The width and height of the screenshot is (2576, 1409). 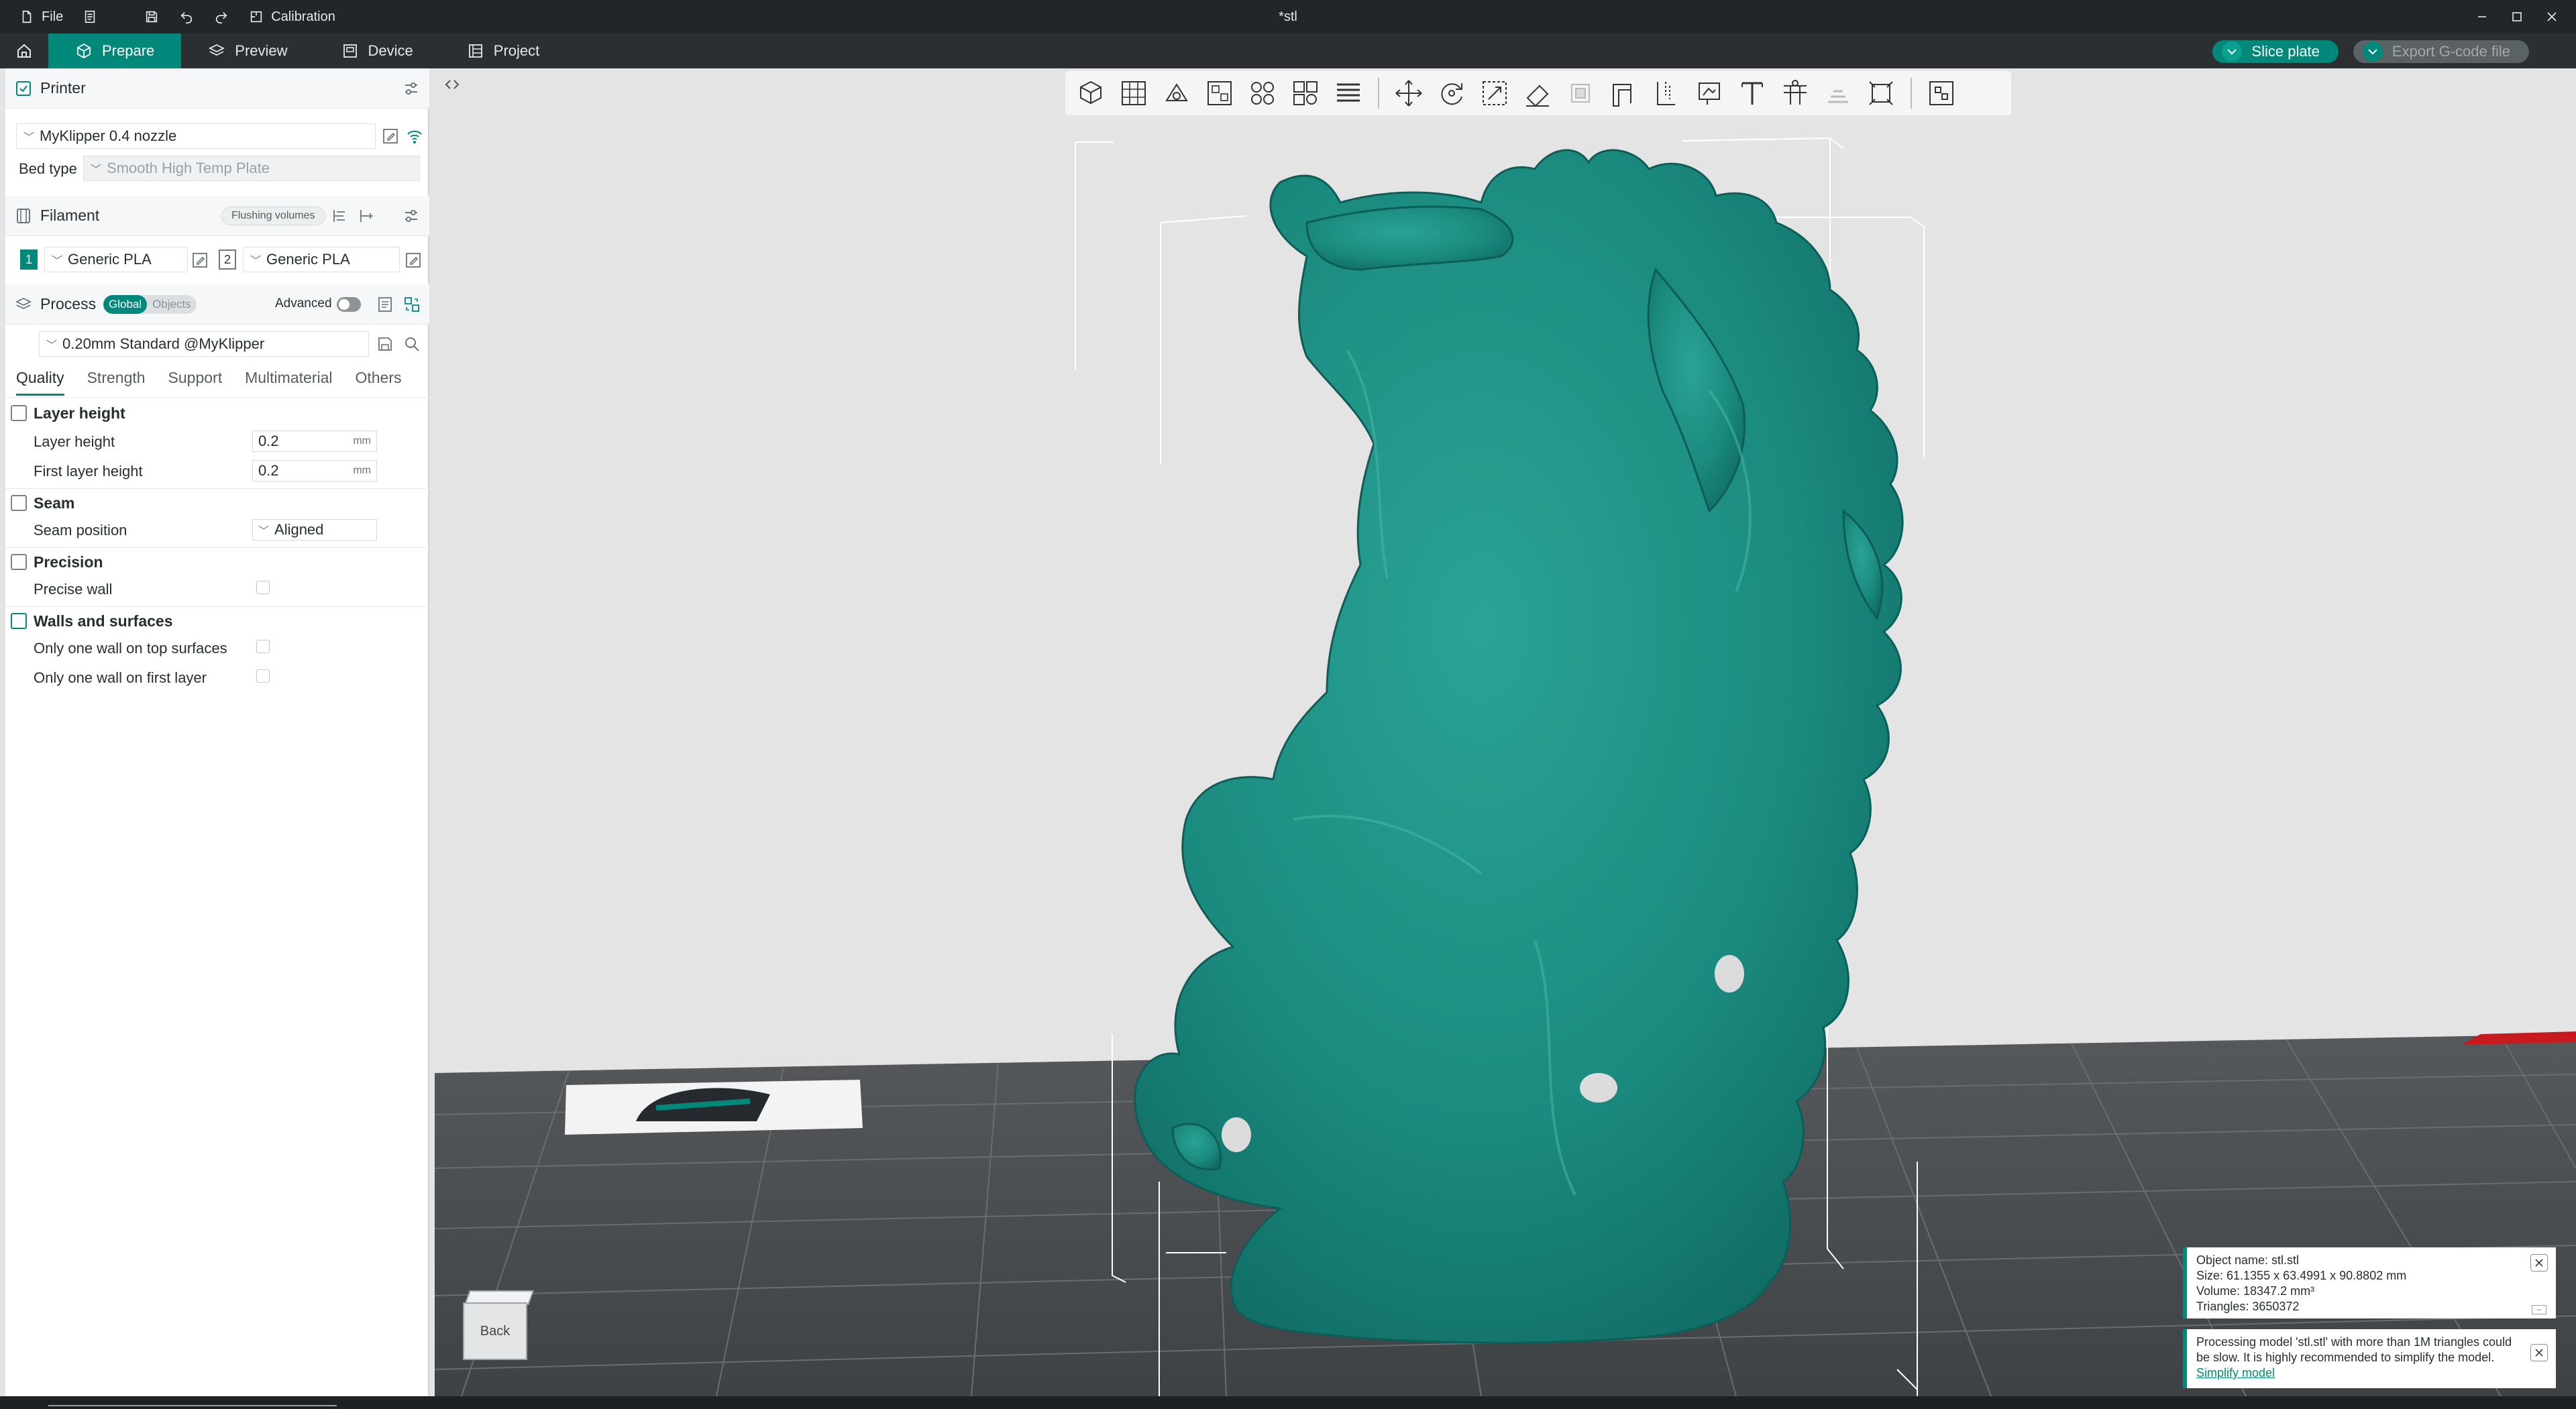 I want to click on toolbar-separator, so click(x=1911, y=93).